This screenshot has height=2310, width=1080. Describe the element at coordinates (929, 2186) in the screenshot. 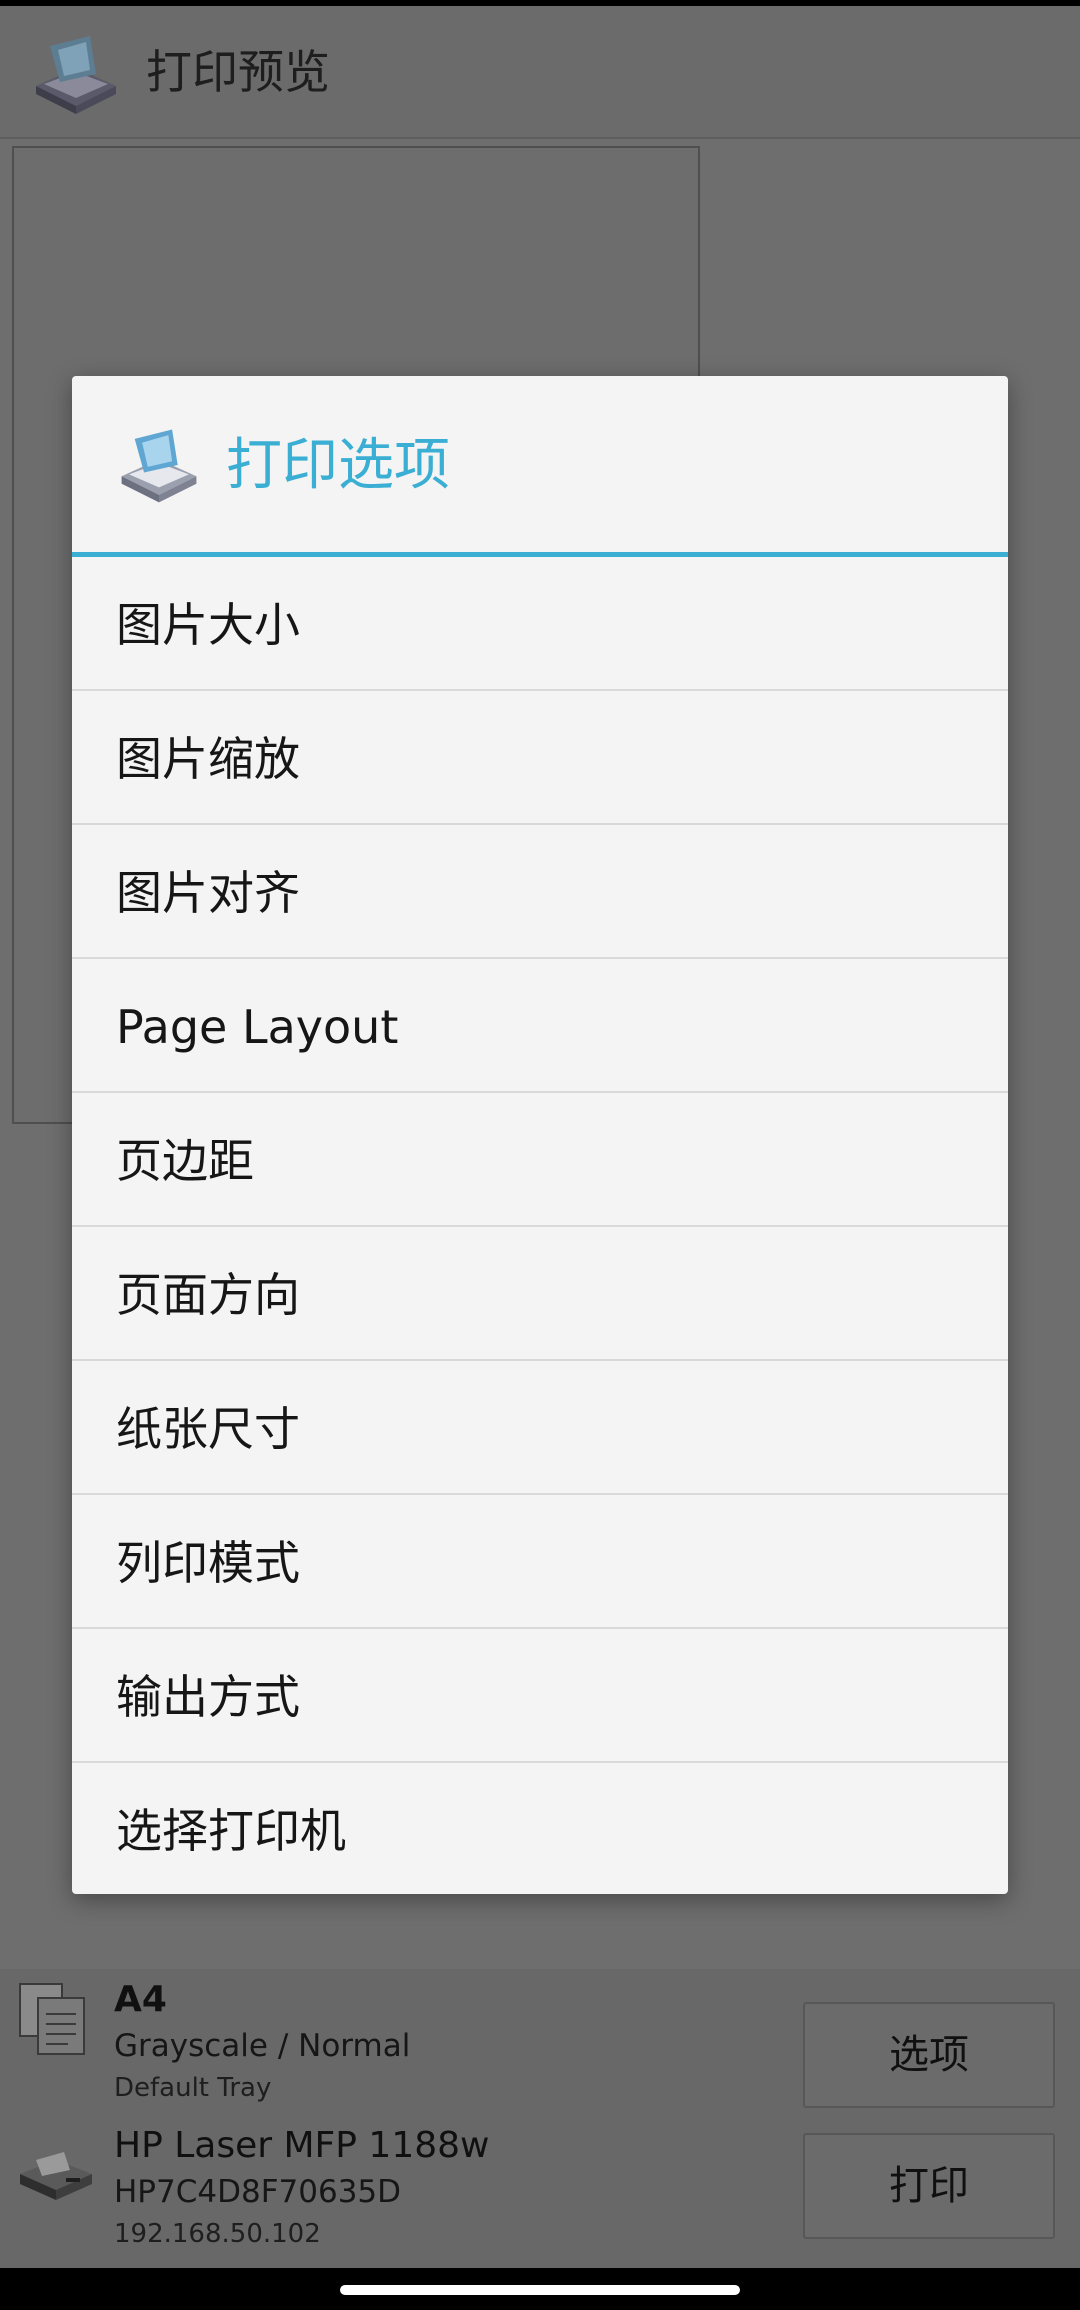

I see `print-button: 打印` at that location.